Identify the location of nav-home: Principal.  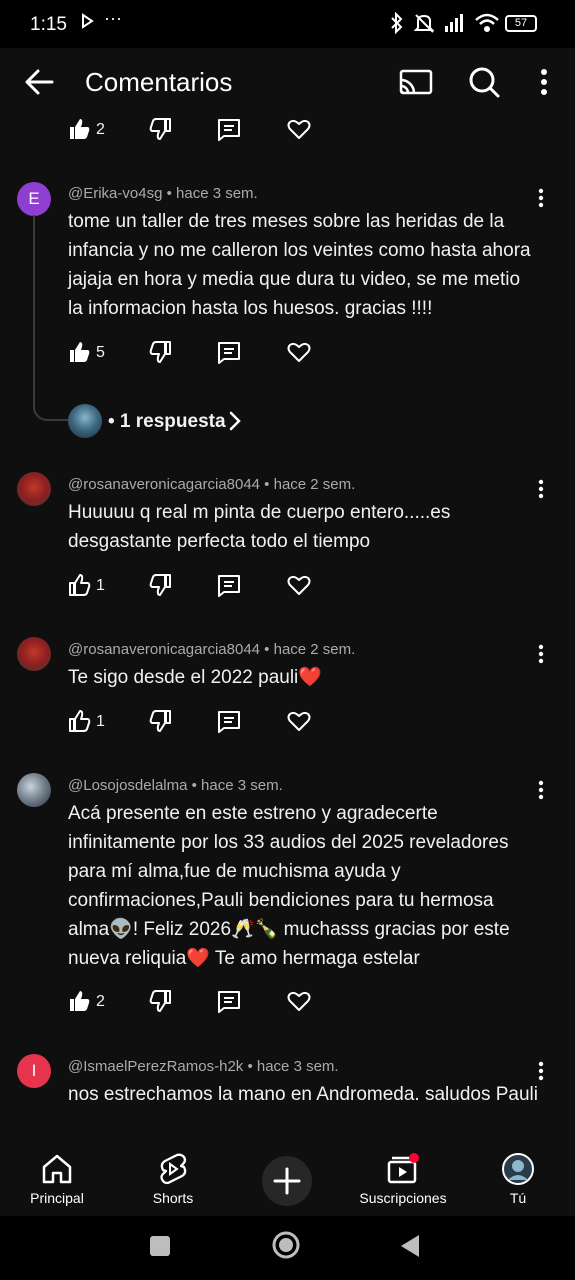
(57, 1178).